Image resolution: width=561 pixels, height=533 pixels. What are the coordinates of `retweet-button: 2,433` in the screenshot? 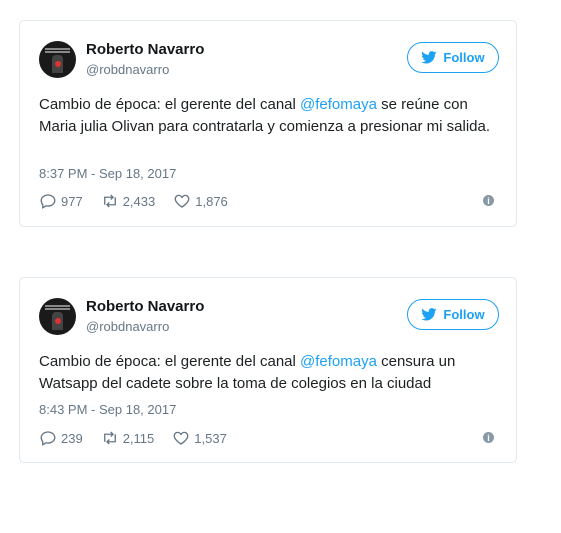 It's located at (128, 201).